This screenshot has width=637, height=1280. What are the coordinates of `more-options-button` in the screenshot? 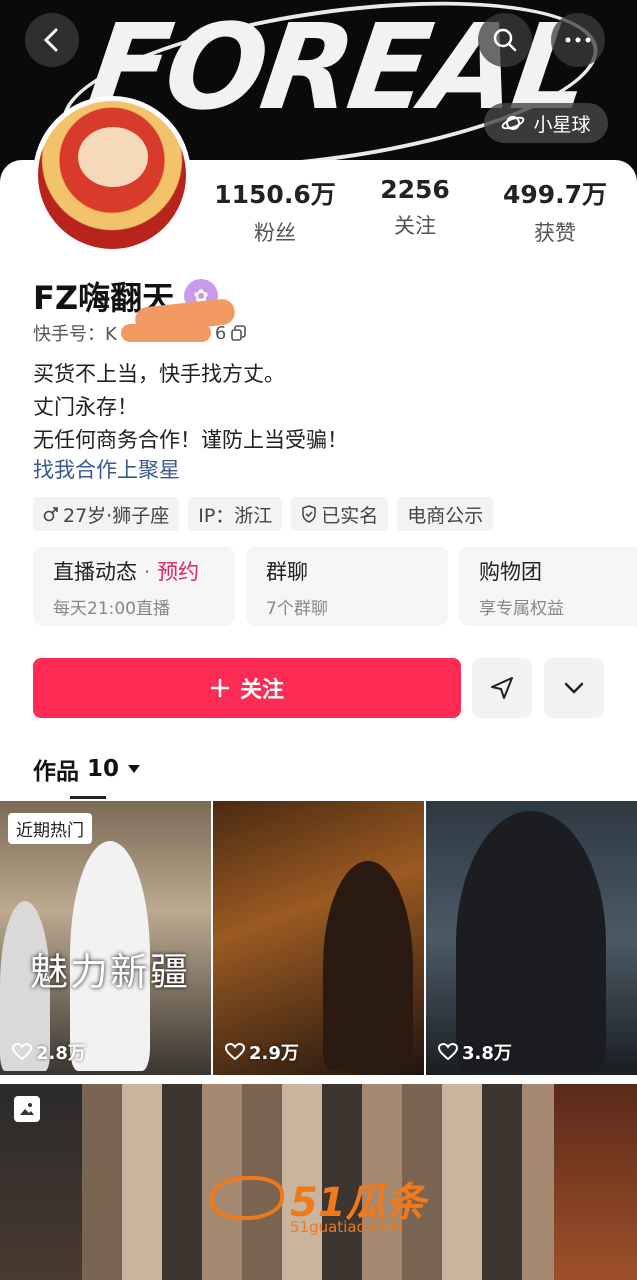 It's located at (574, 688).